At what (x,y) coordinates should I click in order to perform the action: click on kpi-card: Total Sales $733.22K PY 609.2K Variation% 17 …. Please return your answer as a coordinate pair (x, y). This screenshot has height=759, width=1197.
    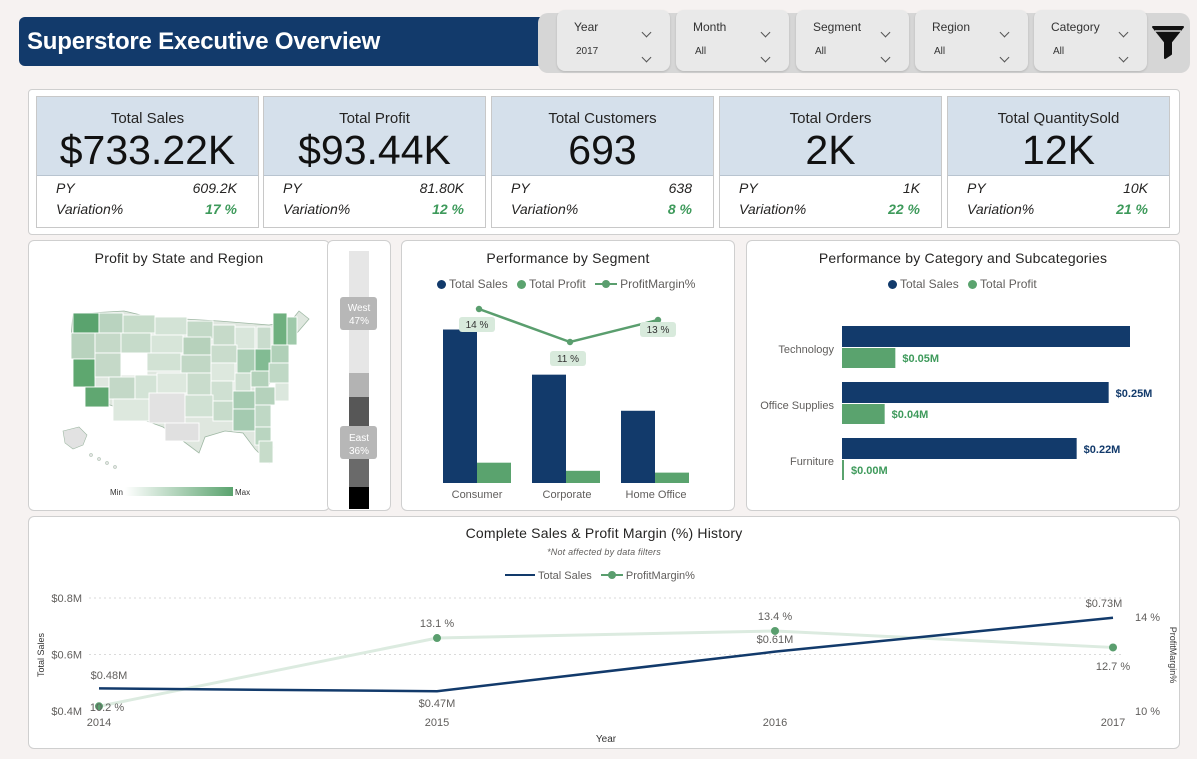
    Looking at the image, I should click on (147, 162).